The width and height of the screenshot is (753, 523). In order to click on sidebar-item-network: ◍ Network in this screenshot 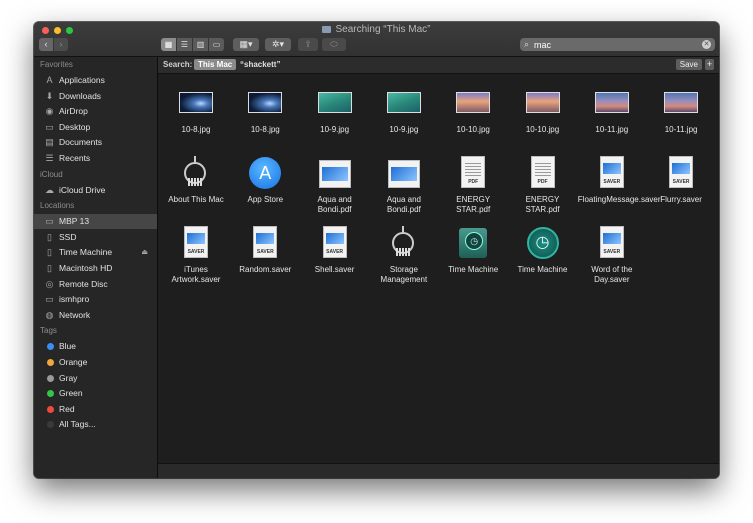, I will do `click(95, 315)`.